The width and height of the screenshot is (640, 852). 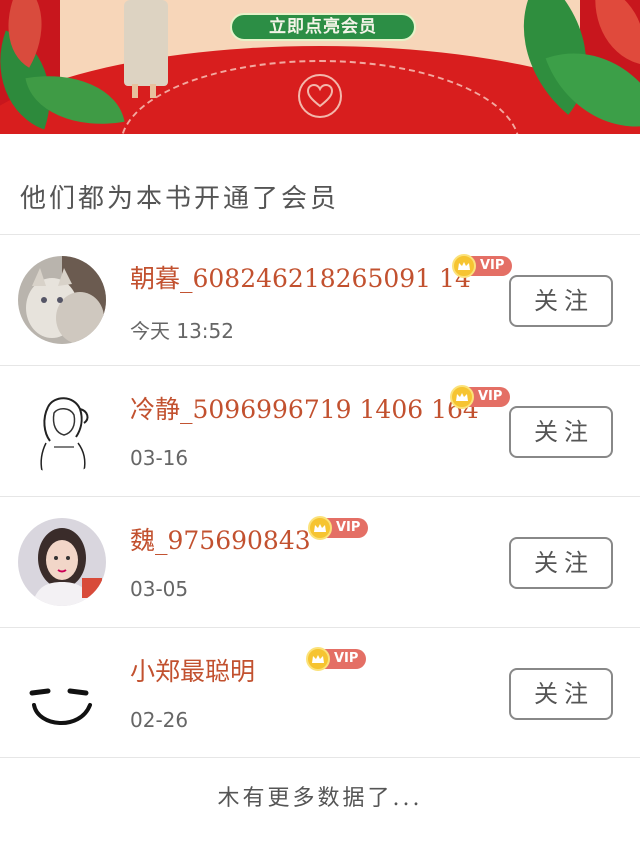 I want to click on section-title: 他们都为本书开通了会员, so click(x=180, y=199).